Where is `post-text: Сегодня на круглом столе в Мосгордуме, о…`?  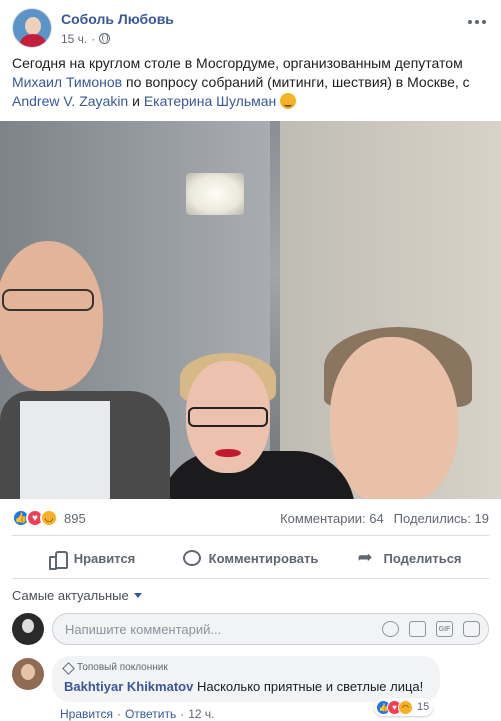
post-text: Сегодня на круглом столе в Мосгордуме, о… is located at coordinates (252, 82).